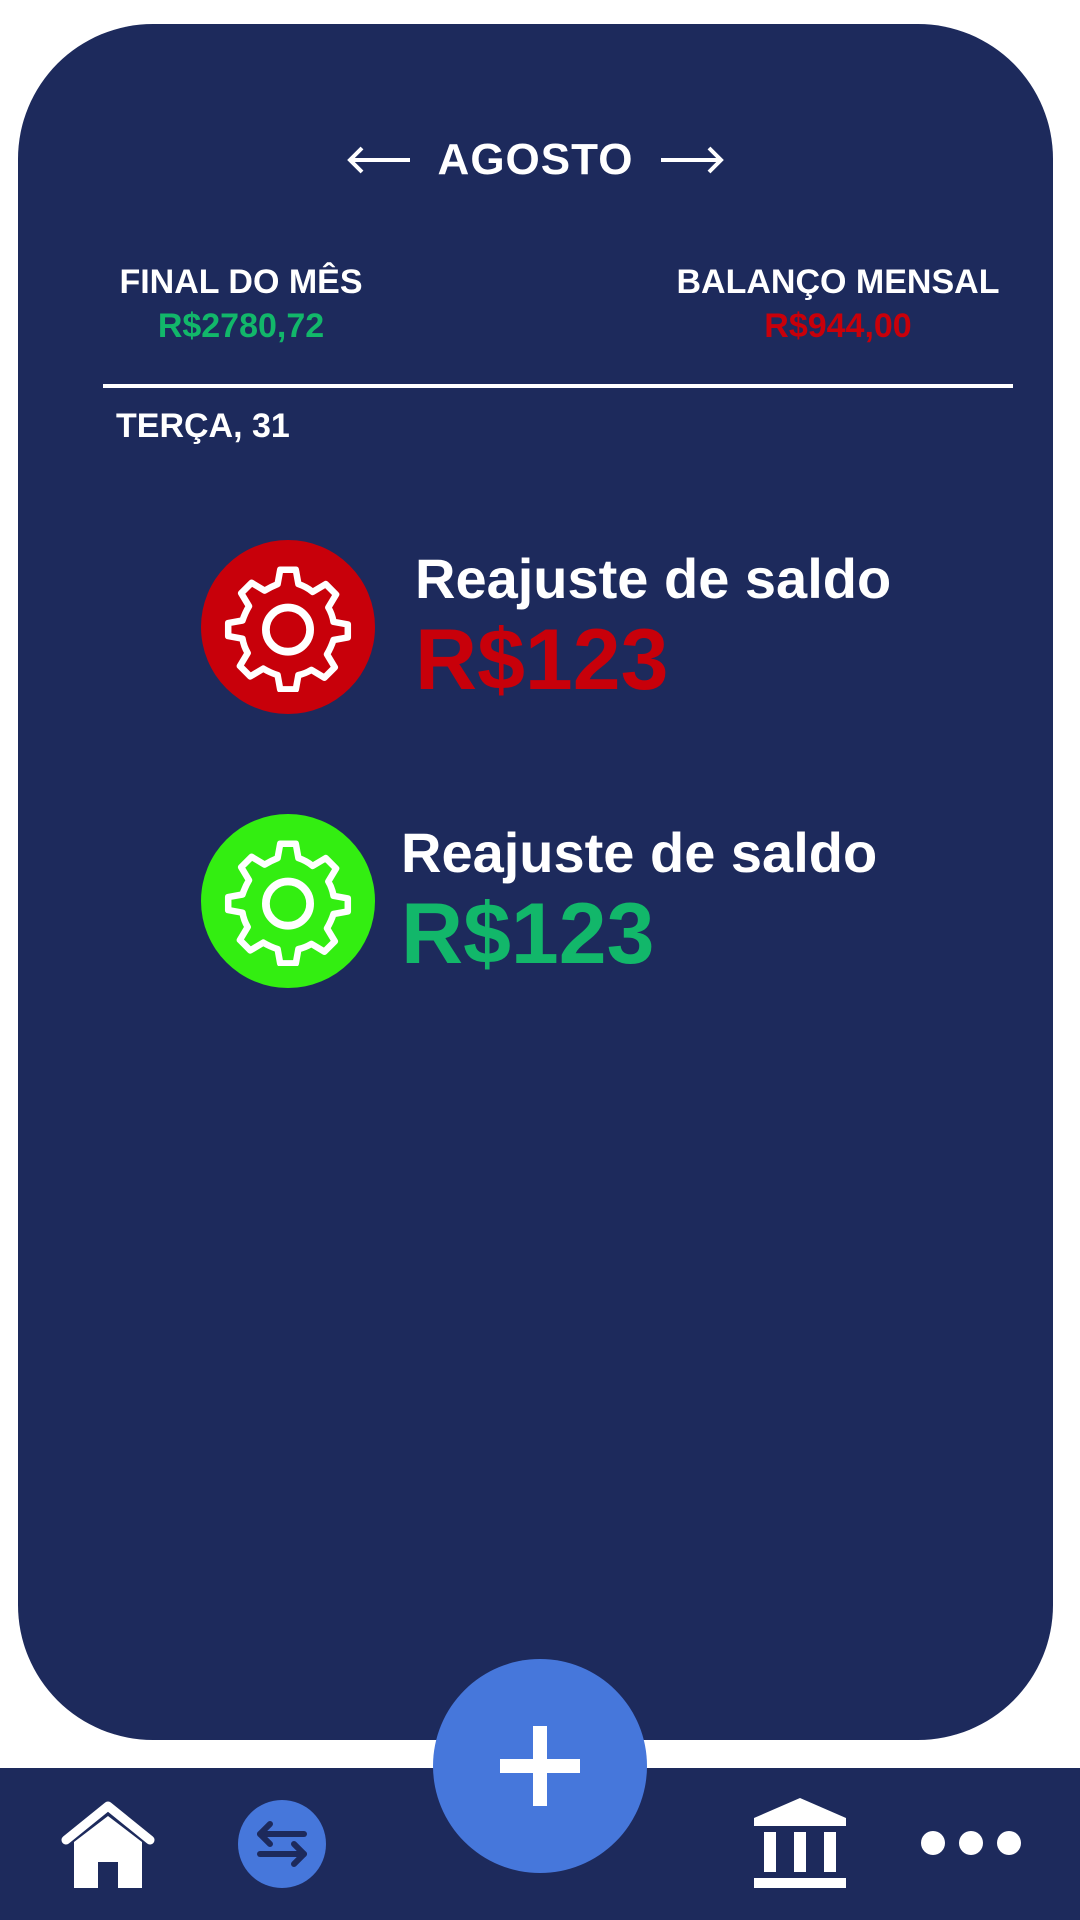 This screenshot has width=1080, height=1920. Describe the element at coordinates (558, 386) in the screenshot. I see `divider` at that location.